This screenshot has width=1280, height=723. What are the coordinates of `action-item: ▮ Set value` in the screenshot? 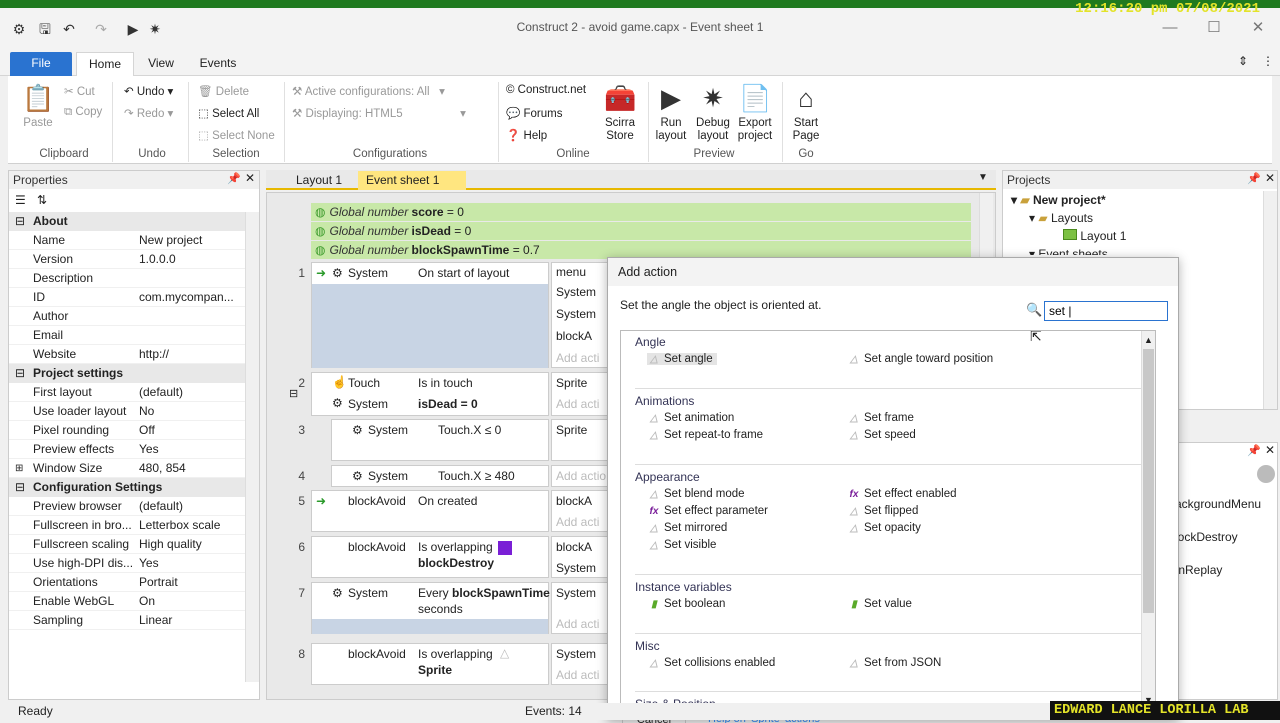 It's located at (879, 604).